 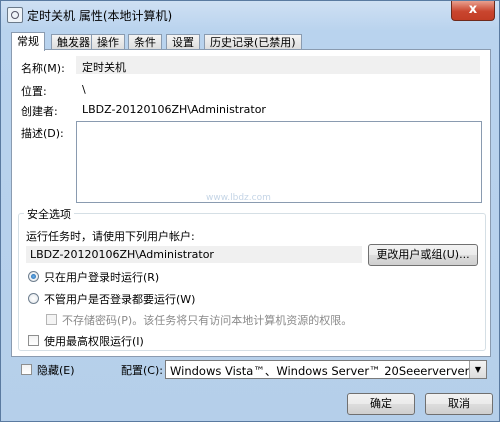 What do you see at coordinates (459, 404) in the screenshot?
I see `cancel-button: 取消` at bounding box center [459, 404].